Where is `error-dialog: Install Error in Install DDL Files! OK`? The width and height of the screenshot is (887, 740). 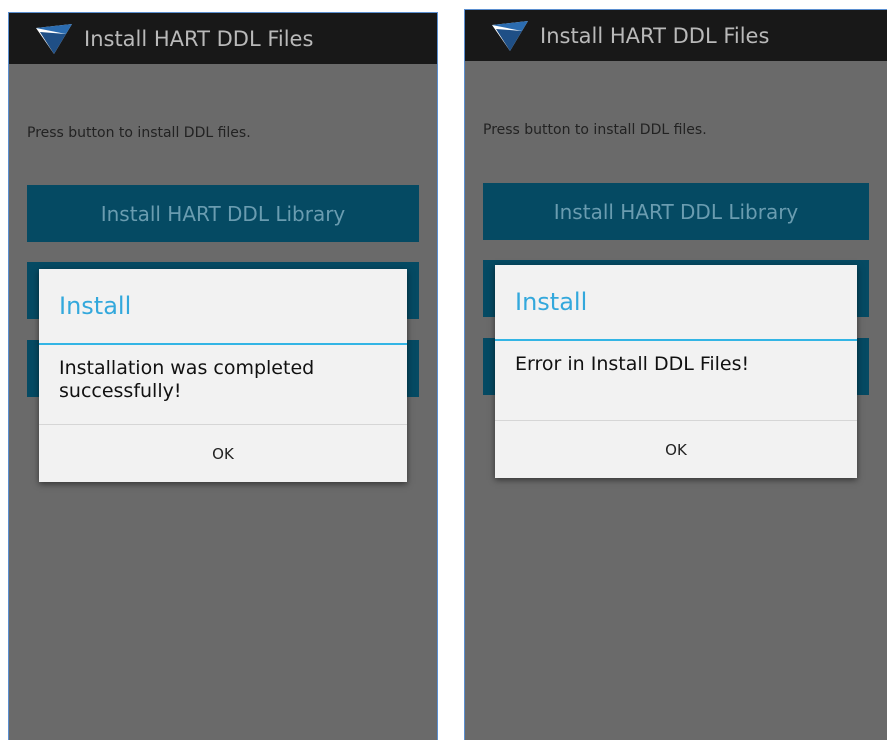
error-dialog: Install Error in Install DDL Files! OK is located at coordinates (676, 371).